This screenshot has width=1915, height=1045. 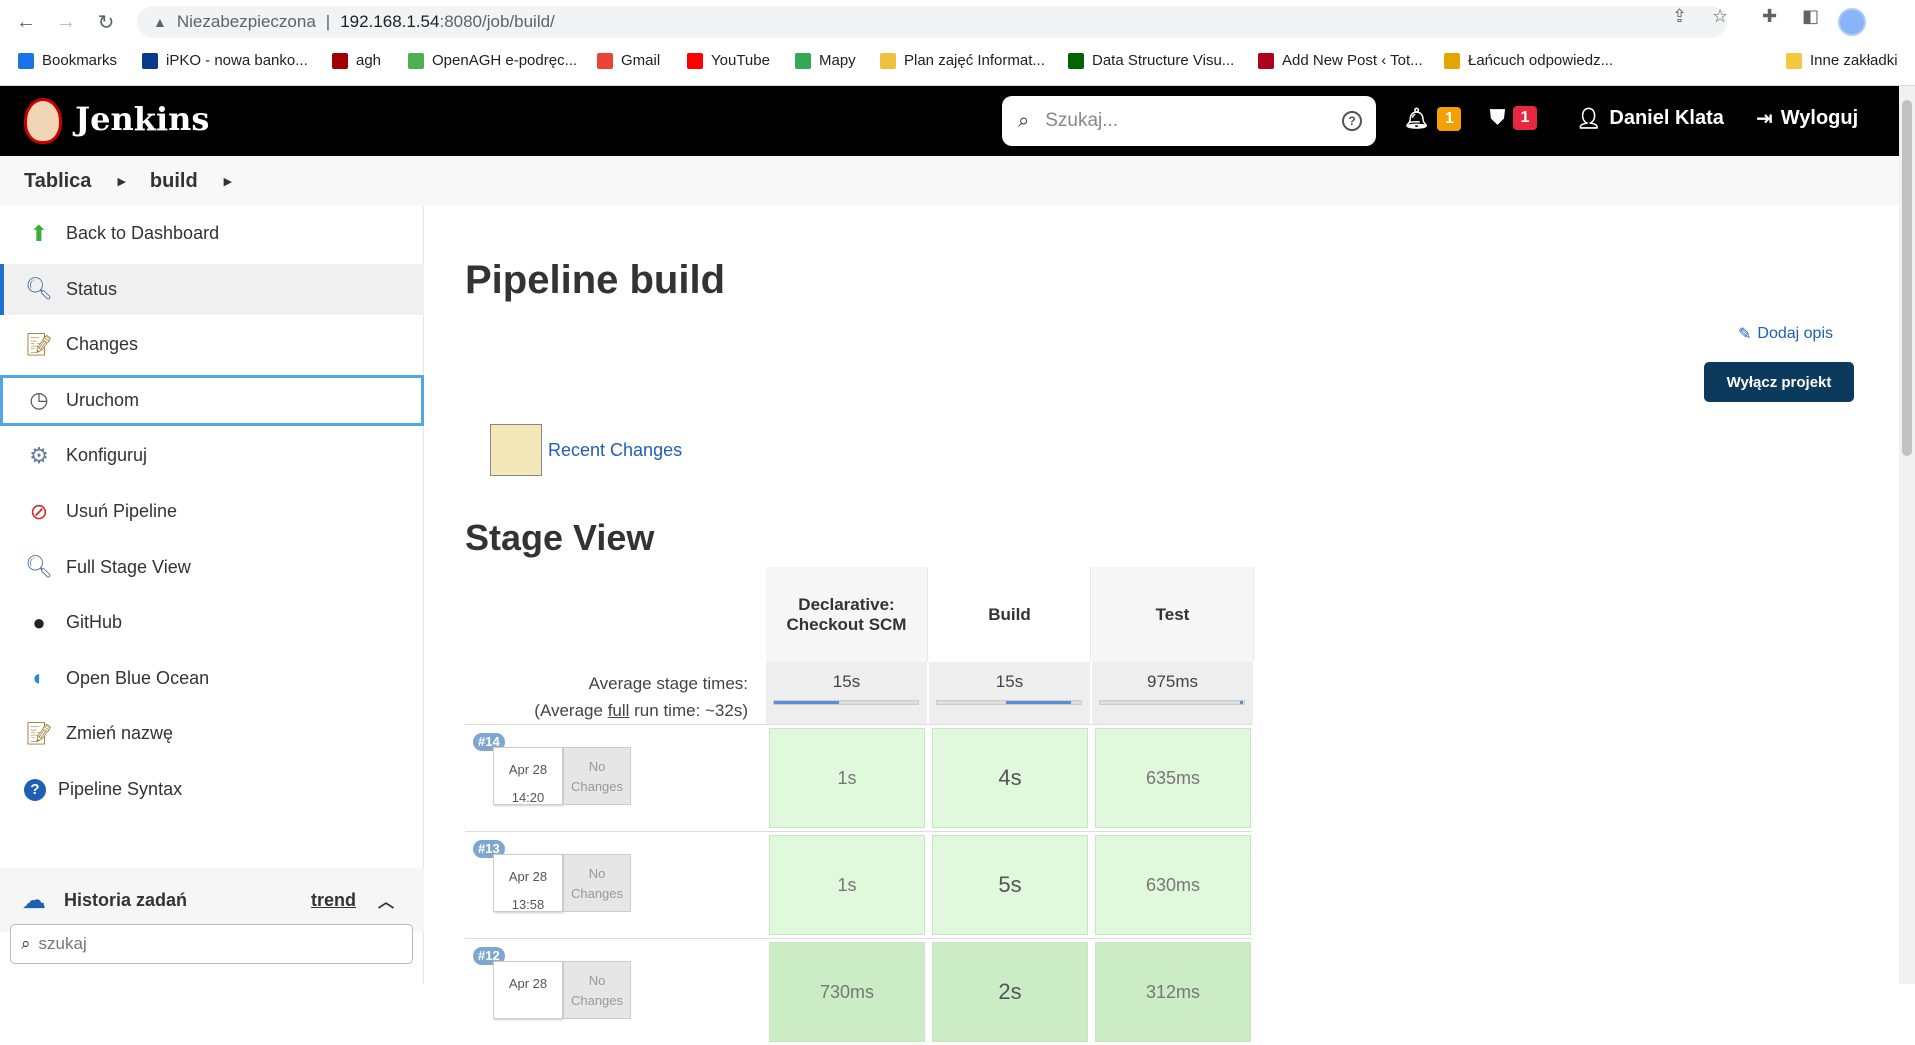 What do you see at coordinates (1907, 535) in the screenshot?
I see `page-scrollbar` at bounding box center [1907, 535].